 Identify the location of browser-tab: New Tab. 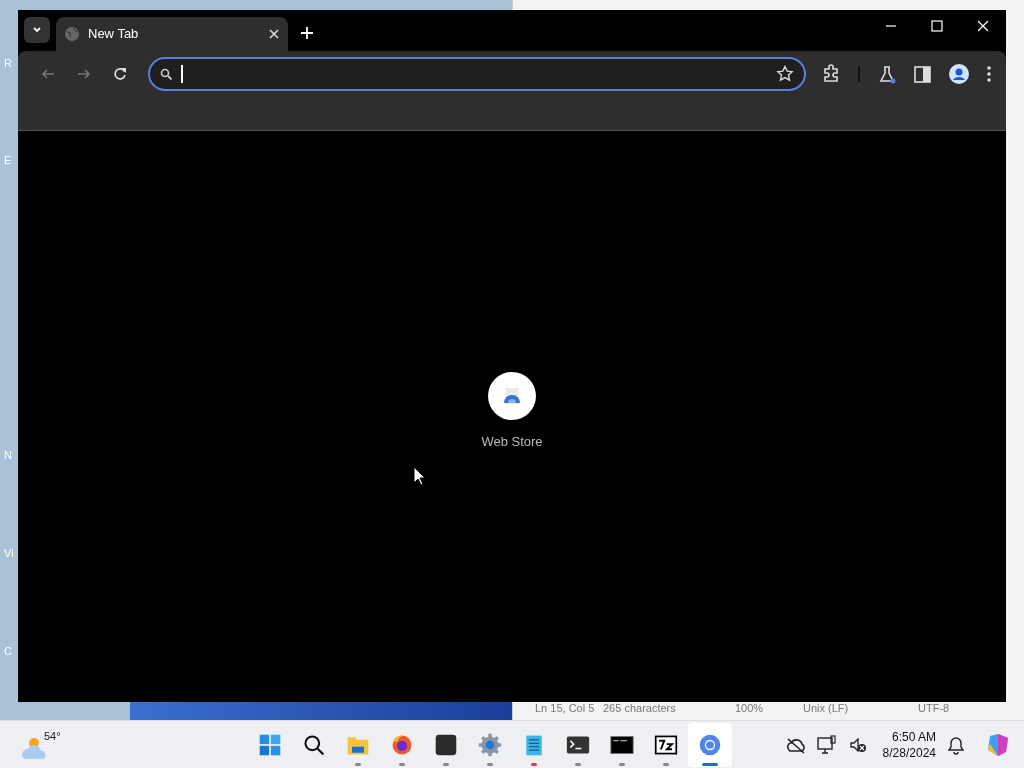
(172, 34).